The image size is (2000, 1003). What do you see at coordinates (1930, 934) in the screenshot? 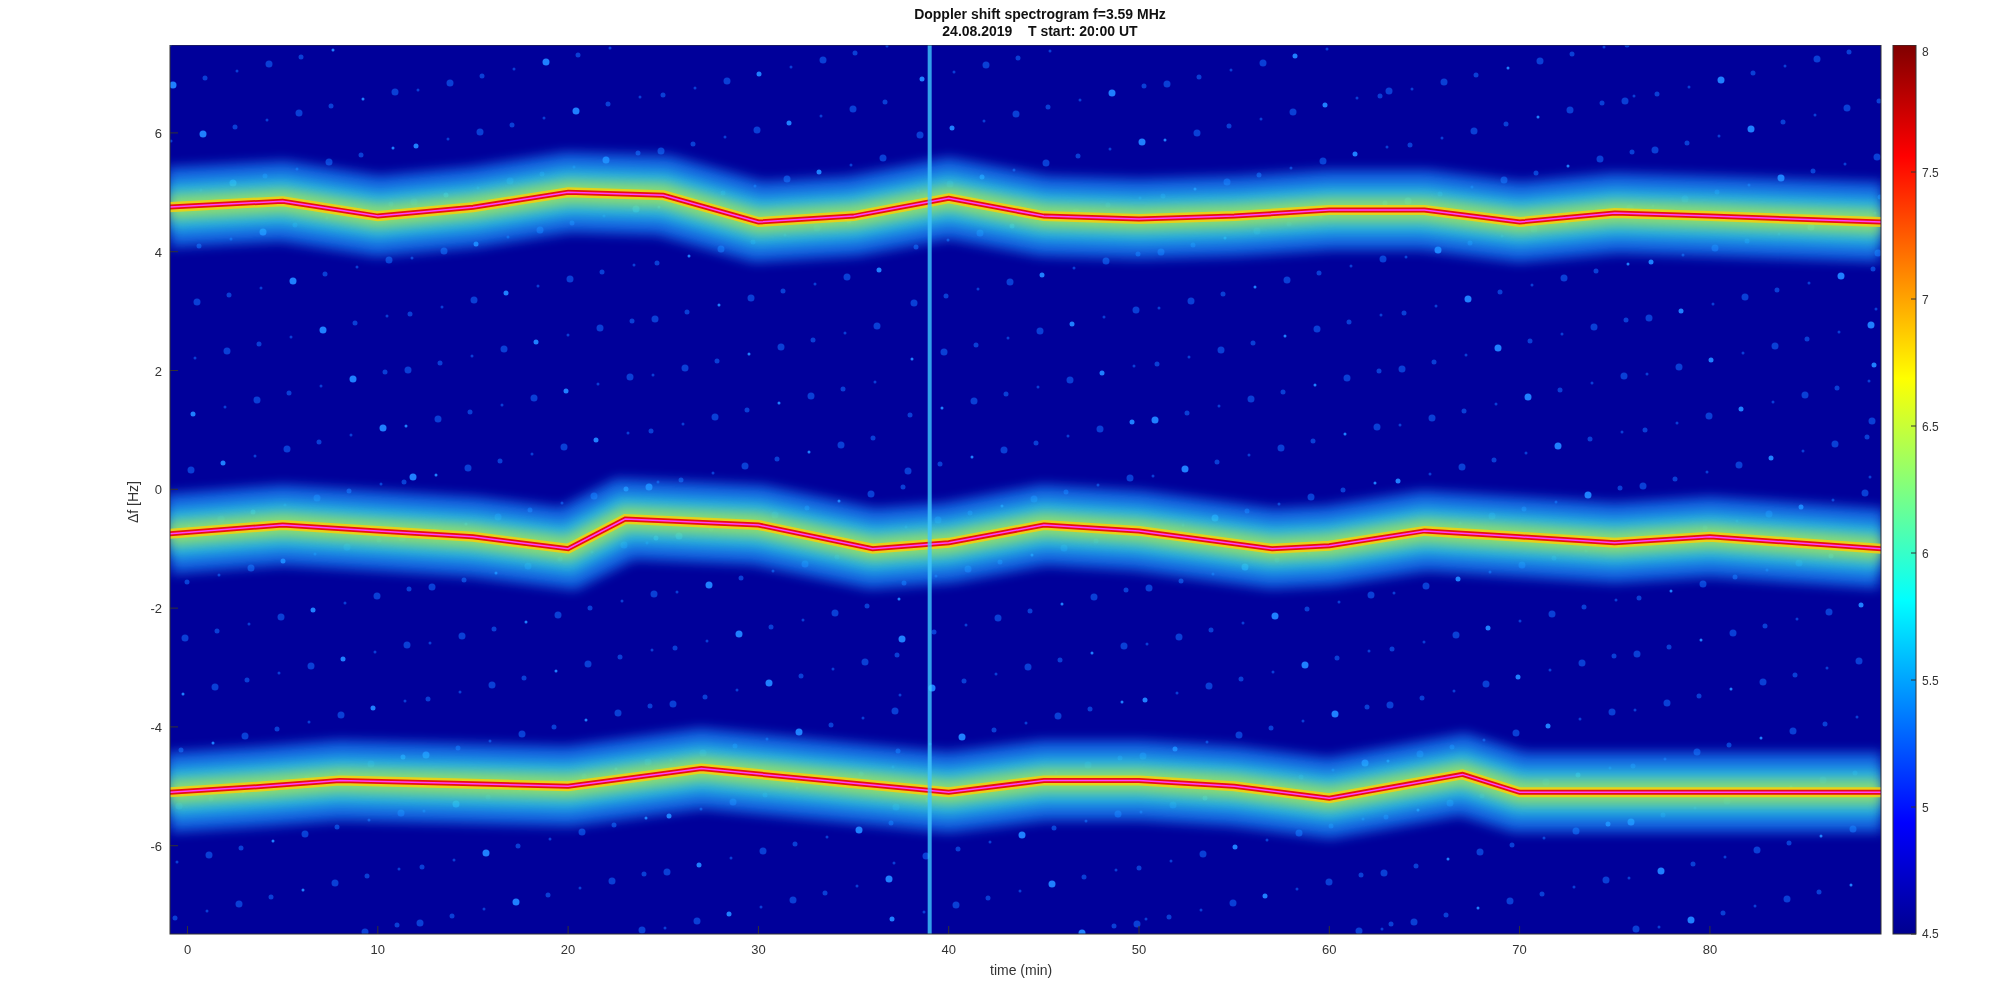
I see `colorbar-tick-label: 4.5` at bounding box center [1930, 934].